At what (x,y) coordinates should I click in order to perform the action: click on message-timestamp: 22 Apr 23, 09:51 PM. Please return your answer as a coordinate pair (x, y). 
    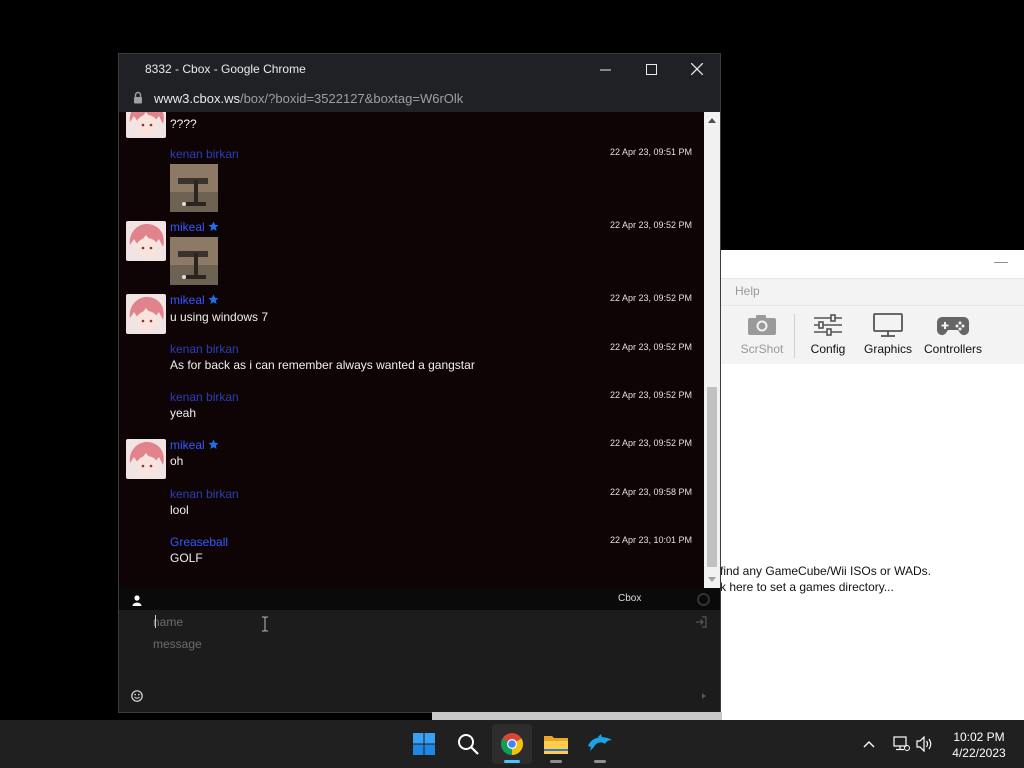
    Looking at the image, I should click on (650, 152).